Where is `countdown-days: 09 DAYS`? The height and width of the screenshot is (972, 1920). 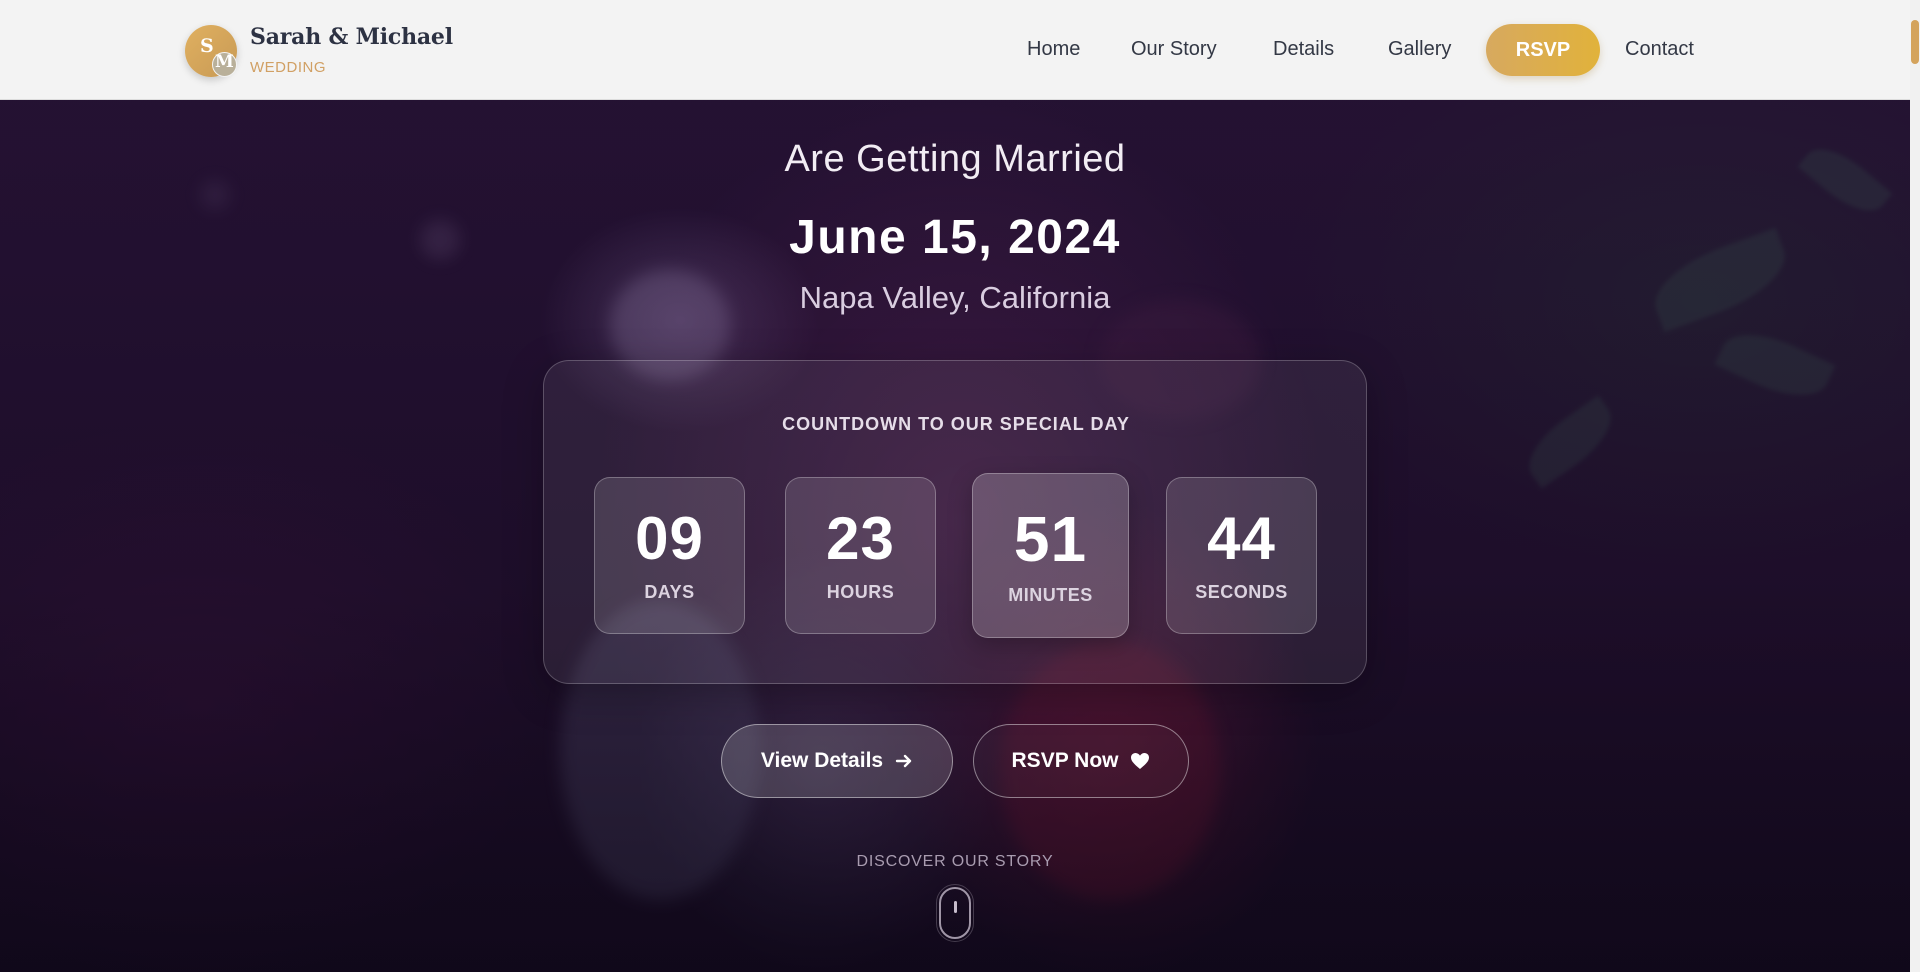
countdown-days: 09 DAYS is located at coordinates (669, 555).